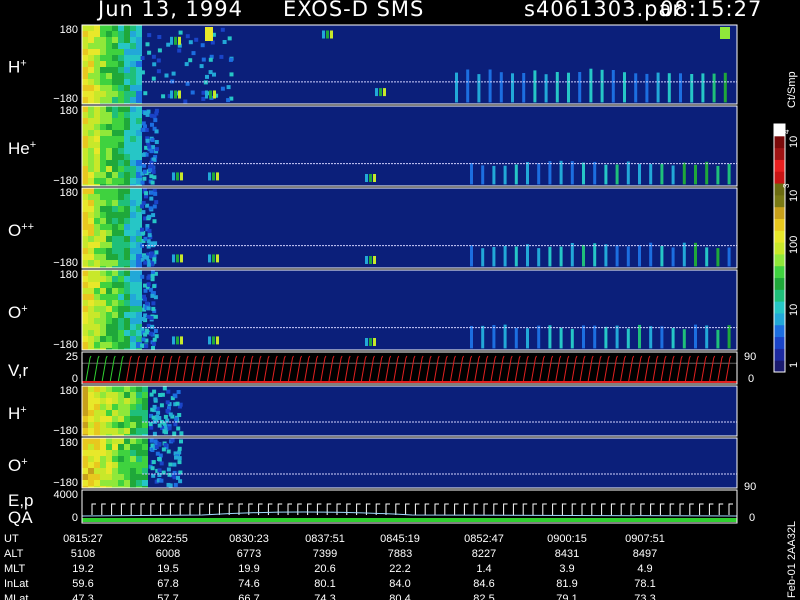  I want to click on table-cell: 5108, so click(83, 554).